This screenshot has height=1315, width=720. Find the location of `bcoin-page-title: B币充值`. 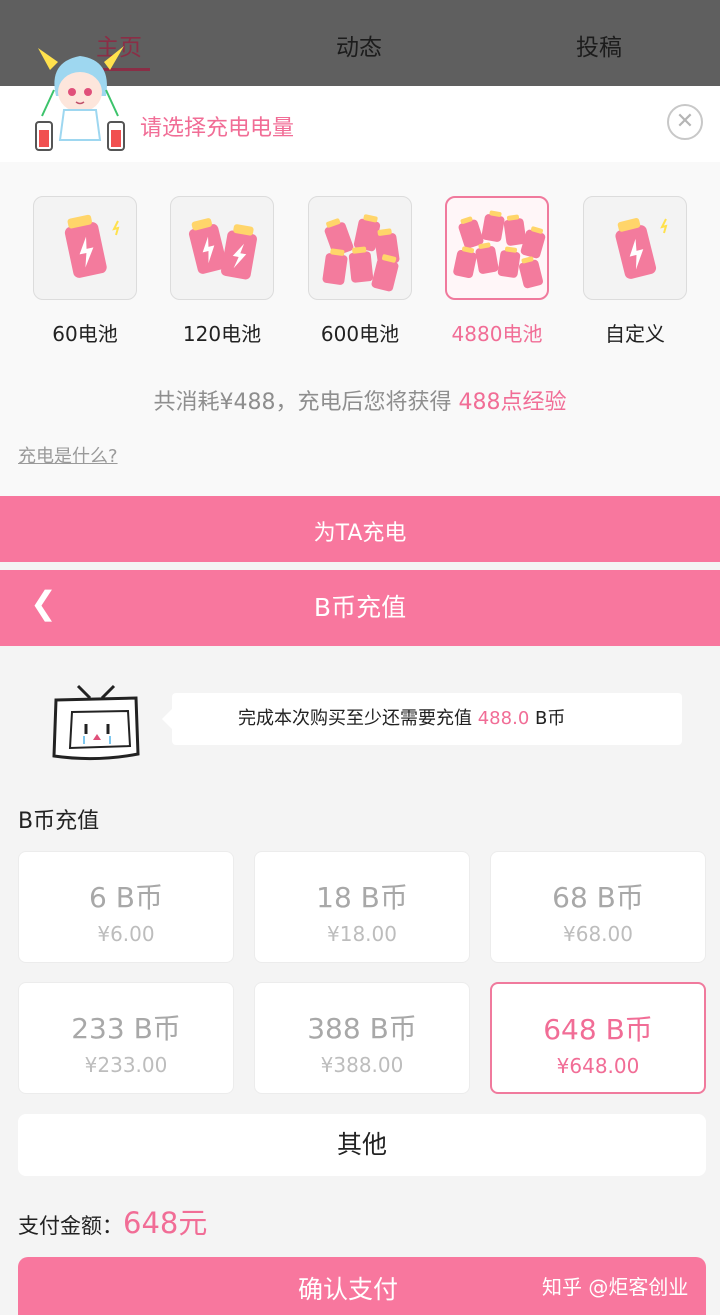

bcoin-page-title: B币充值 is located at coordinates (360, 607).